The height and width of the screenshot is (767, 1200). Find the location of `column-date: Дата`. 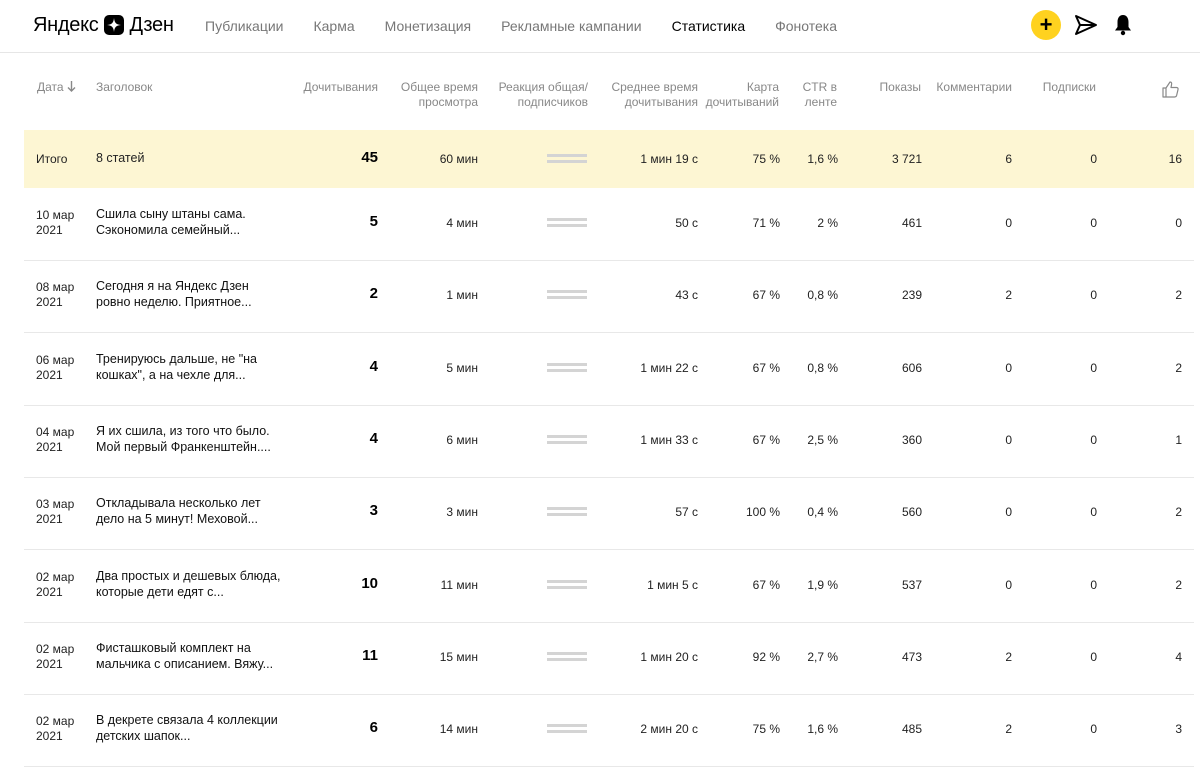

column-date: Дата is located at coordinates (56, 88).